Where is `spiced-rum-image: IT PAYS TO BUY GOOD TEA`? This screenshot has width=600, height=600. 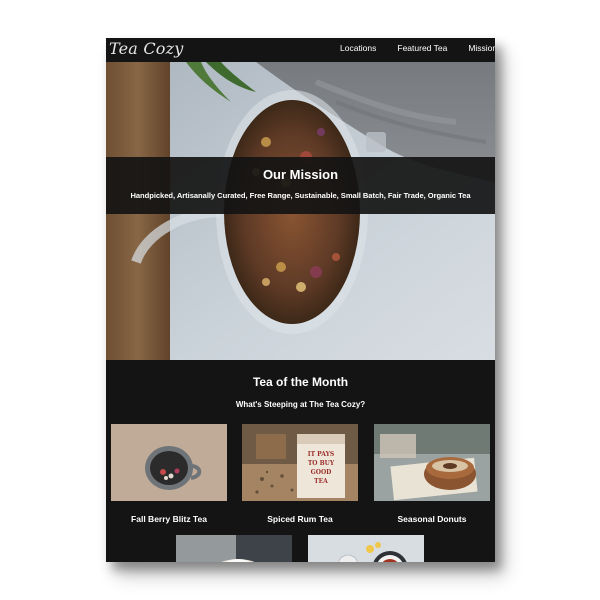 spiced-rum-image: IT PAYS TO BUY GOOD TEA is located at coordinates (300, 462).